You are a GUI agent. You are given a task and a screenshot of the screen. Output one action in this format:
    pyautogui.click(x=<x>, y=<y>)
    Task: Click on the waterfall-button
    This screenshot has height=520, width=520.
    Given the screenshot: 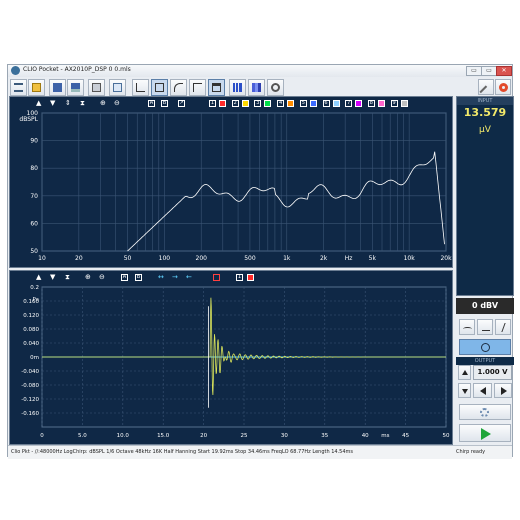 What is the action you would take?
    pyautogui.click(x=237, y=87)
    